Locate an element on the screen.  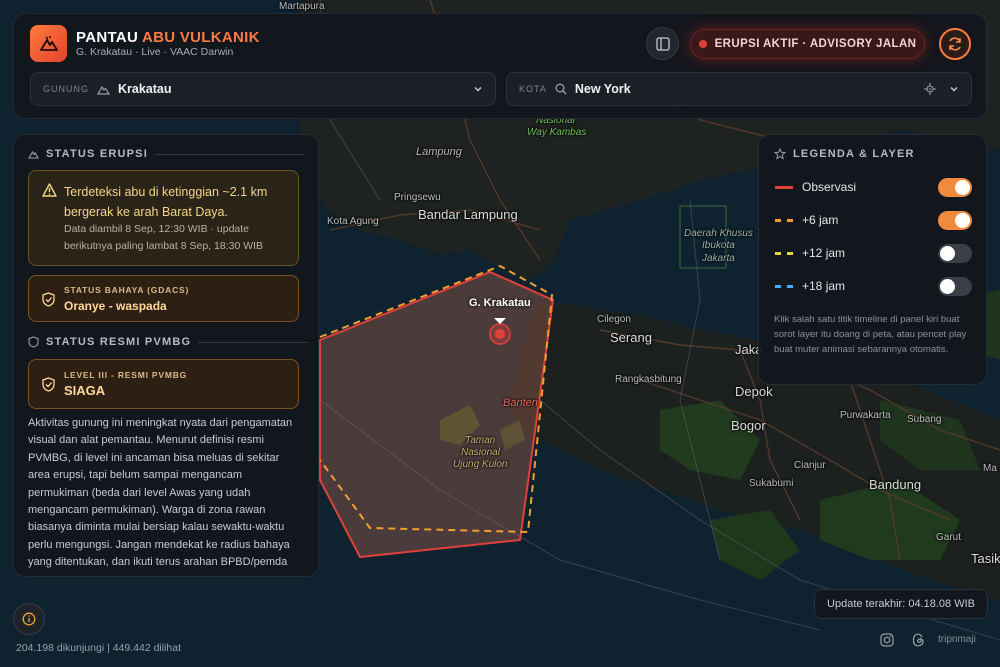
layer-toggle-6-jam is located at coordinates (955, 220).